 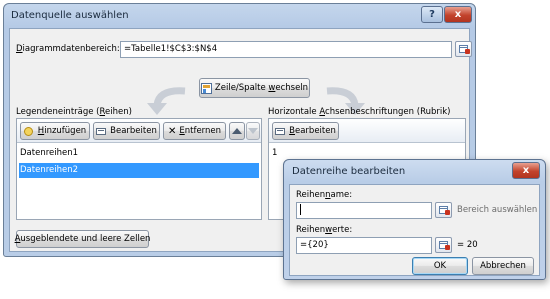 What do you see at coordinates (49, 170) in the screenshot?
I see `series-list-item-label: Datenreihen2` at bounding box center [49, 170].